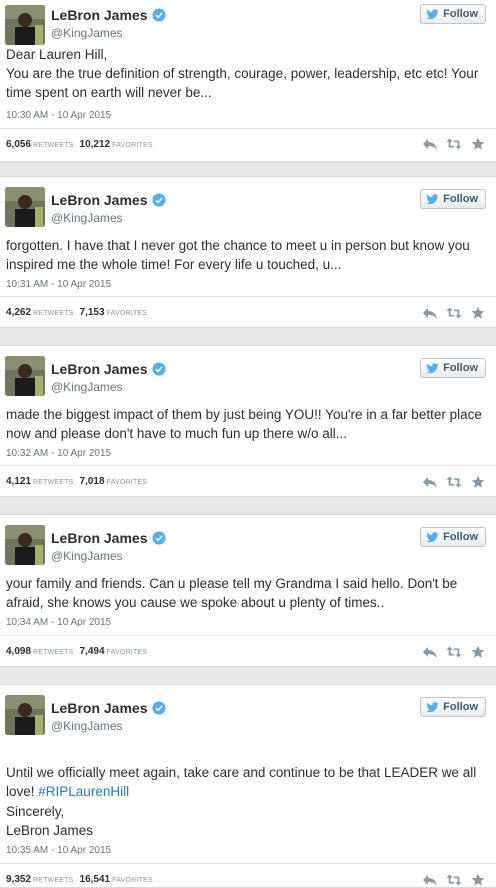 Image resolution: width=496 pixels, height=888 pixels. What do you see at coordinates (50, 821) in the screenshot?
I see `tweet-closing: Sincerely, LeBron James` at bounding box center [50, 821].